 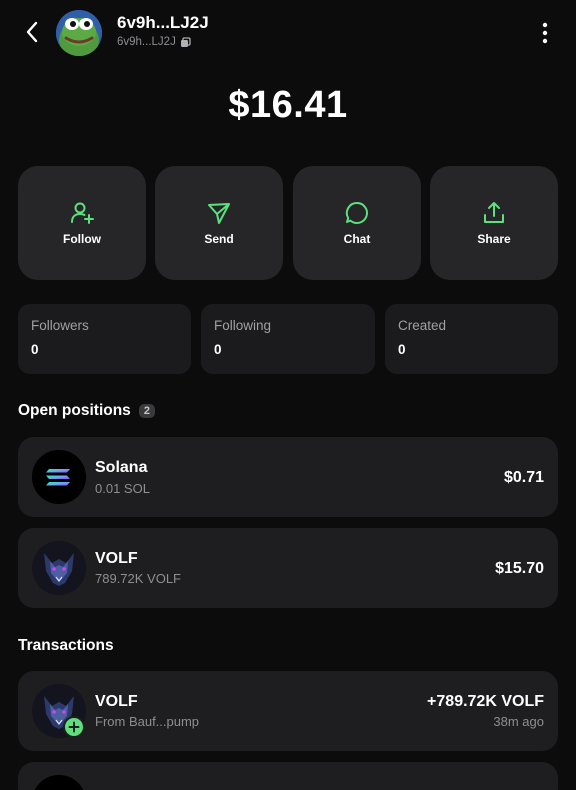 What do you see at coordinates (494, 212) in the screenshot?
I see `share-icon` at bounding box center [494, 212].